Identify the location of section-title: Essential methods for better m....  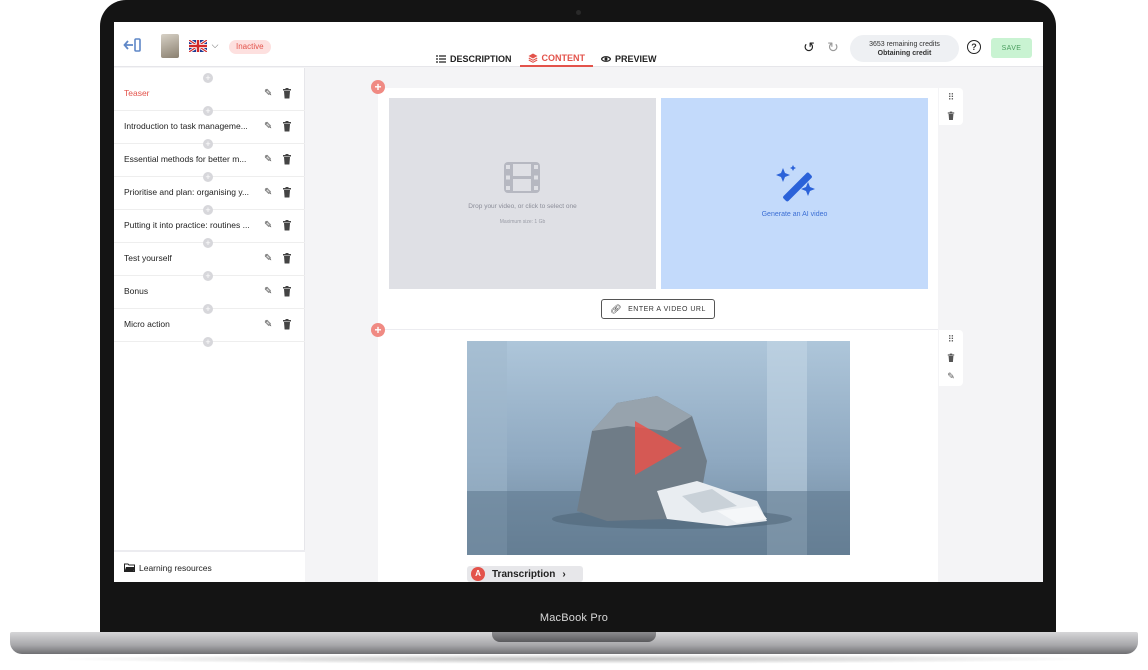
(185, 159).